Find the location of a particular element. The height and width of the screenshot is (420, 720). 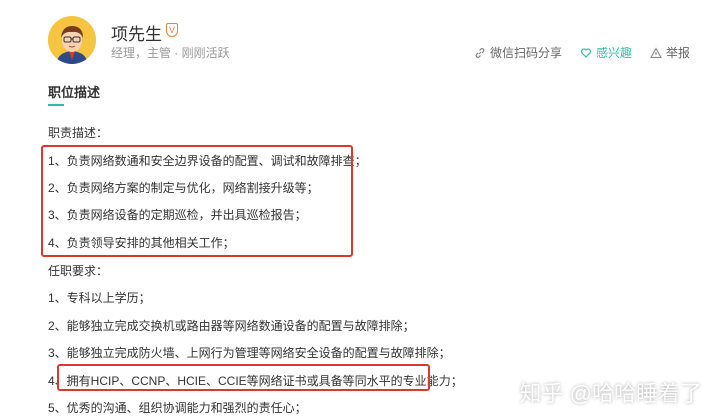

watermark: 知乎 @哈哈睡着了 is located at coordinates (610, 393).